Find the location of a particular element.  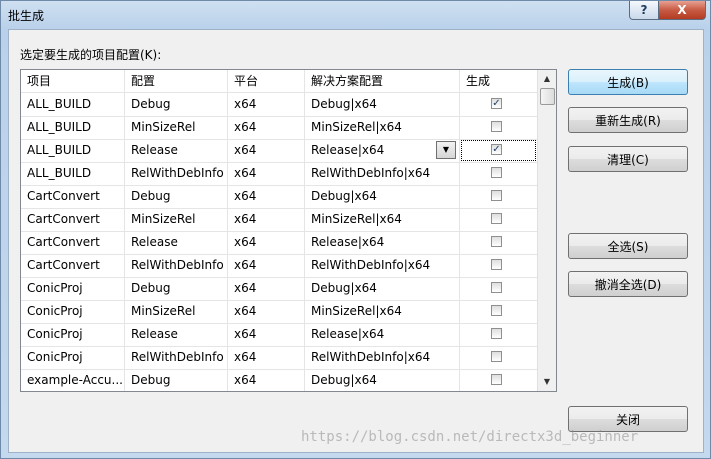

table-row: CartConvert Debug x64 Debug|x64 is located at coordinates (279, 197).